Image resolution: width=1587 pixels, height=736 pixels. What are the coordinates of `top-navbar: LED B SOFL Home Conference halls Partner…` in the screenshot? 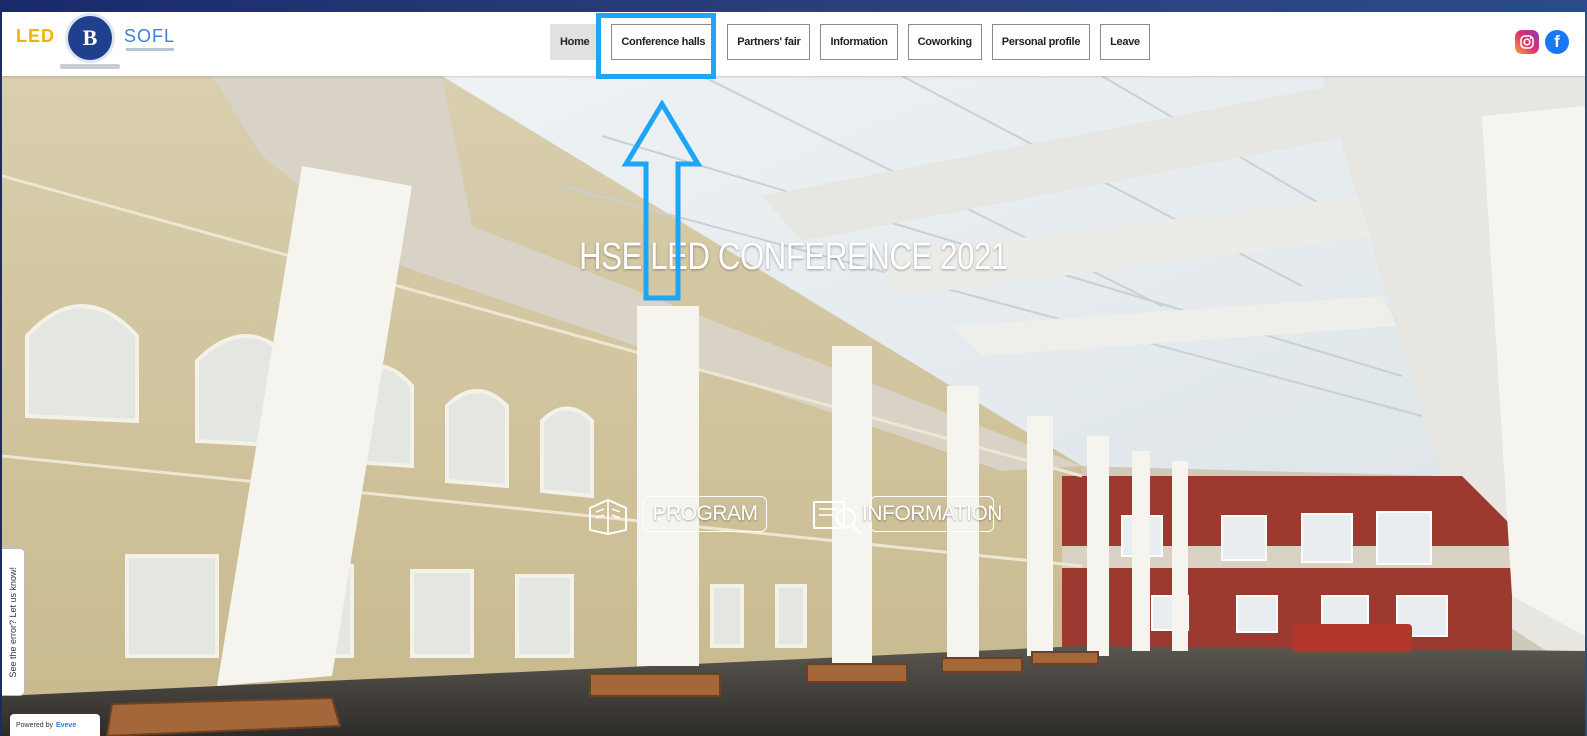 It's located at (793, 44).